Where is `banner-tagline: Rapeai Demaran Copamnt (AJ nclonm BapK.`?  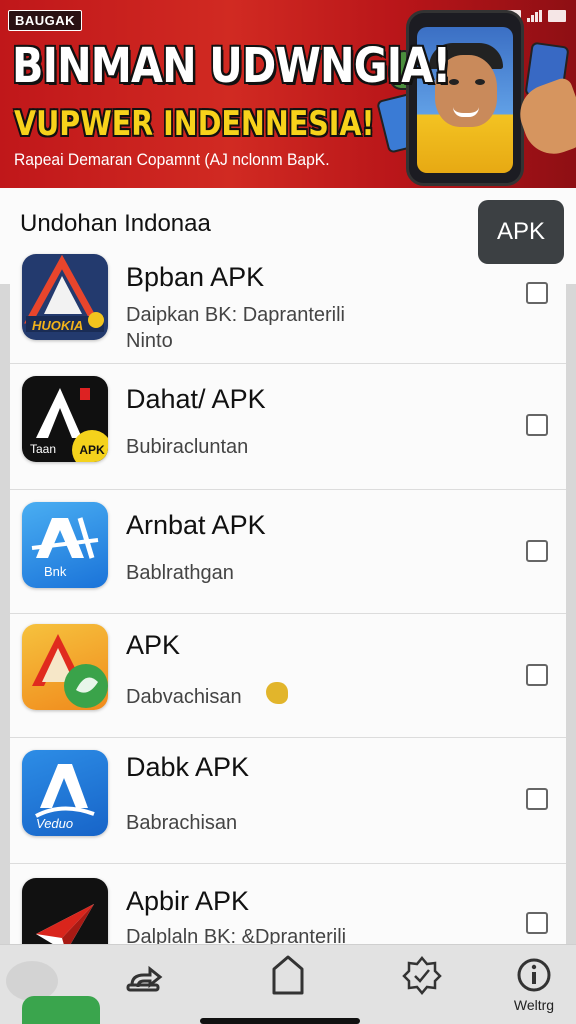
banner-tagline: Rapeai Demaran Copamnt (AJ nclonm BapK. is located at coordinates (172, 159).